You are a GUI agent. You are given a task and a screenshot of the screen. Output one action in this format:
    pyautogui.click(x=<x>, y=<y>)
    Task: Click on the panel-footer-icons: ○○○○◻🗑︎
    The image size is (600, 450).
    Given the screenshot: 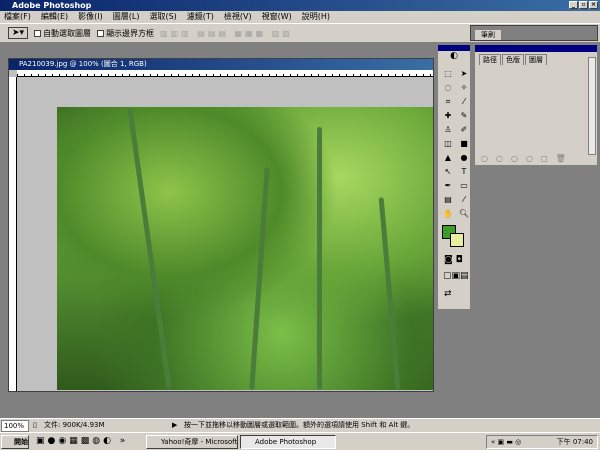 What is the action you would take?
    pyautogui.click(x=527, y=158)
    